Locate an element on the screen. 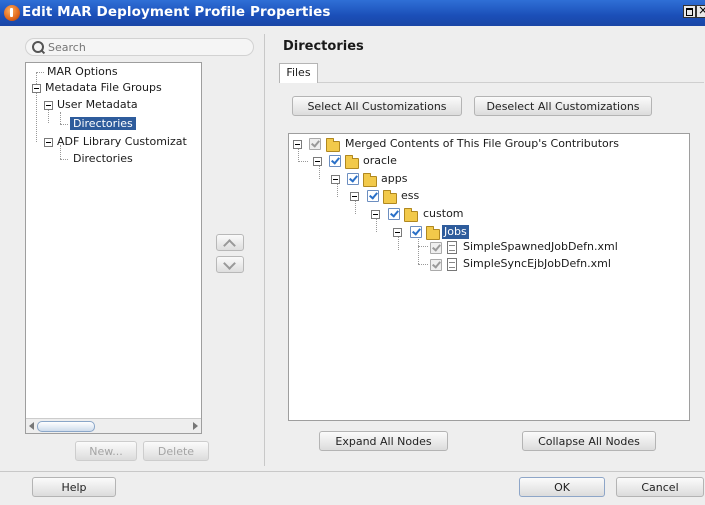 Image resolution: width=705 pixels, height=505 pixels. horizontal-scrollbar is located at coordinates (113, 425).